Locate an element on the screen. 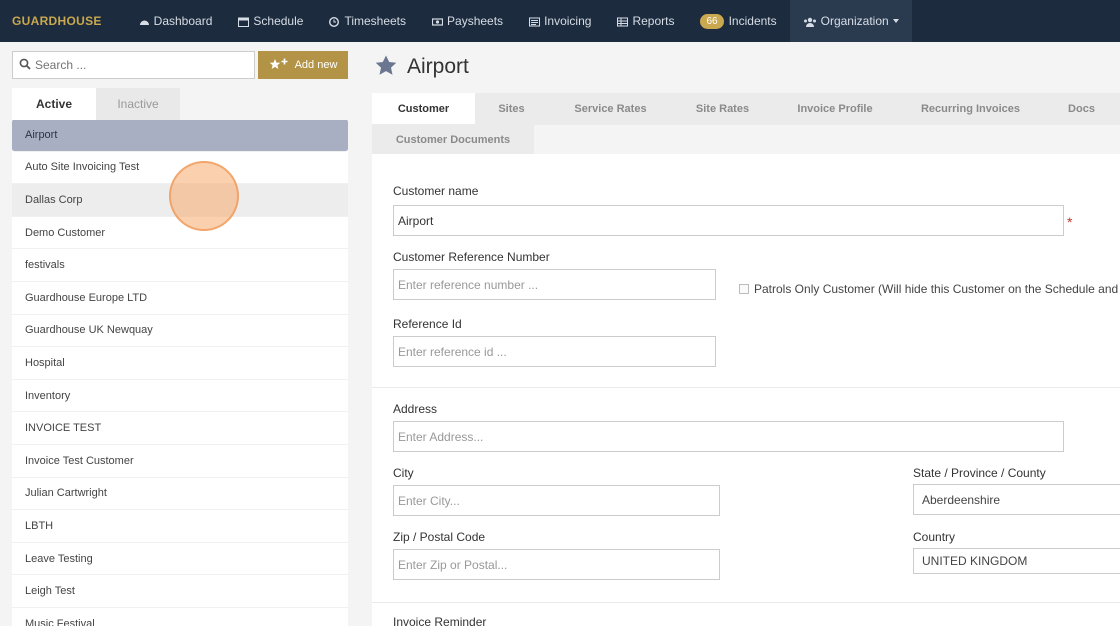 The image size is (1120, 626). customer-name-label: Customer name is located at coordinates (436, 191).